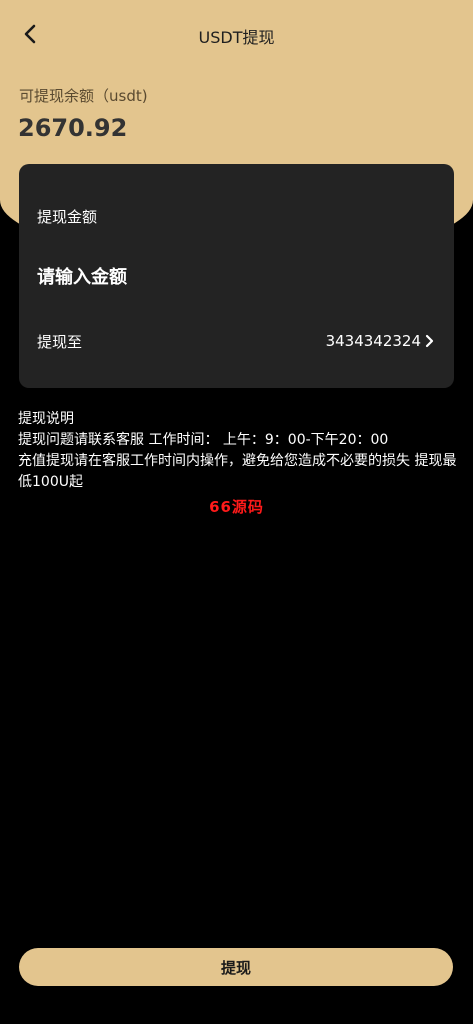  I want to click on top-bar: USDT提现, so click(236, 34).